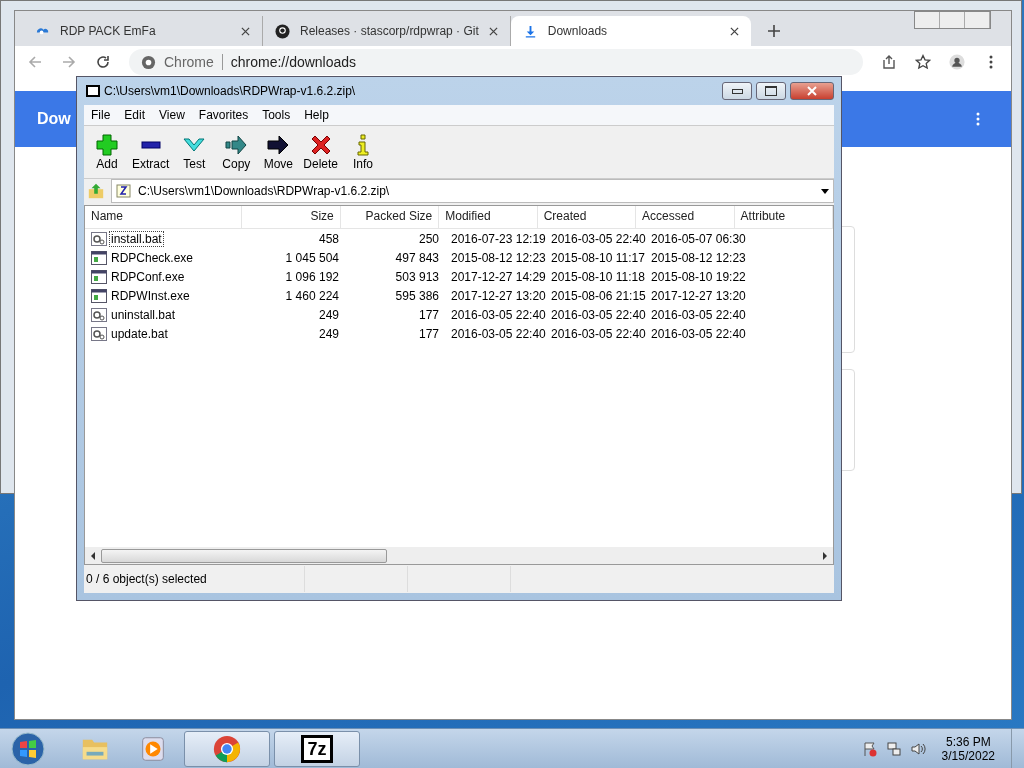 This screenshot has width=1024, height=768. What do you see at coordinates (630, 31) in the screenshot?
I see `browser-tab: Downloads` at bounding box center [630, 31].